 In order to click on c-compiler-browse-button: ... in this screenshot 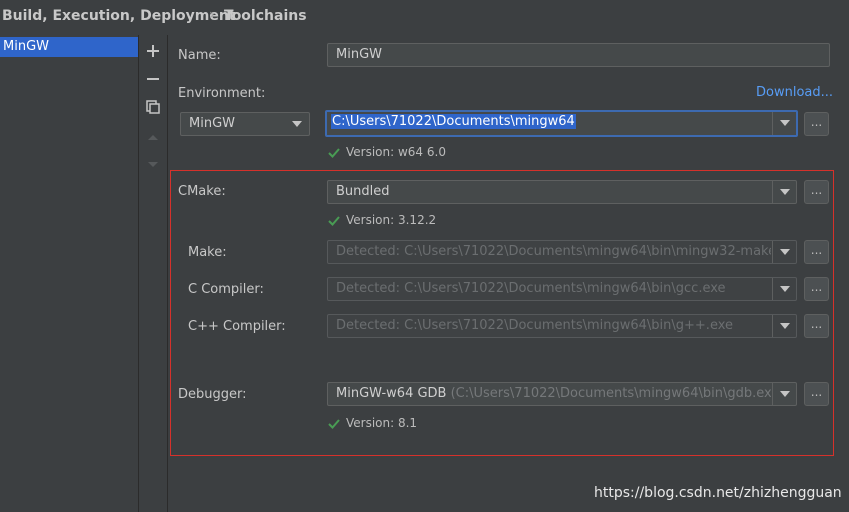, I will do `click(816, 289)`.